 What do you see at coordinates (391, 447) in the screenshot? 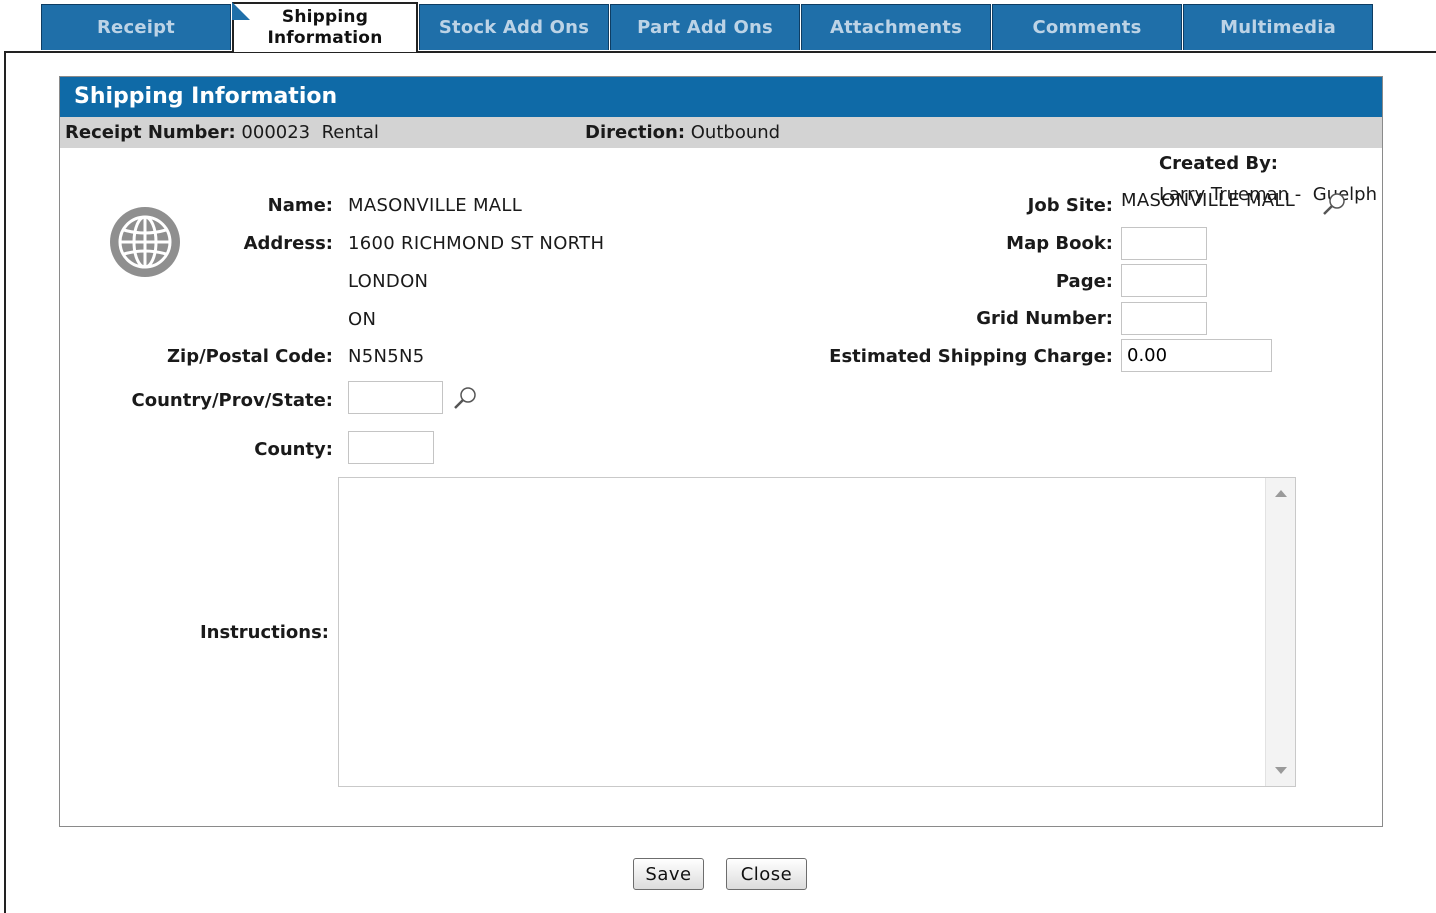
I see `county-input` at bounding box center [391, 447].